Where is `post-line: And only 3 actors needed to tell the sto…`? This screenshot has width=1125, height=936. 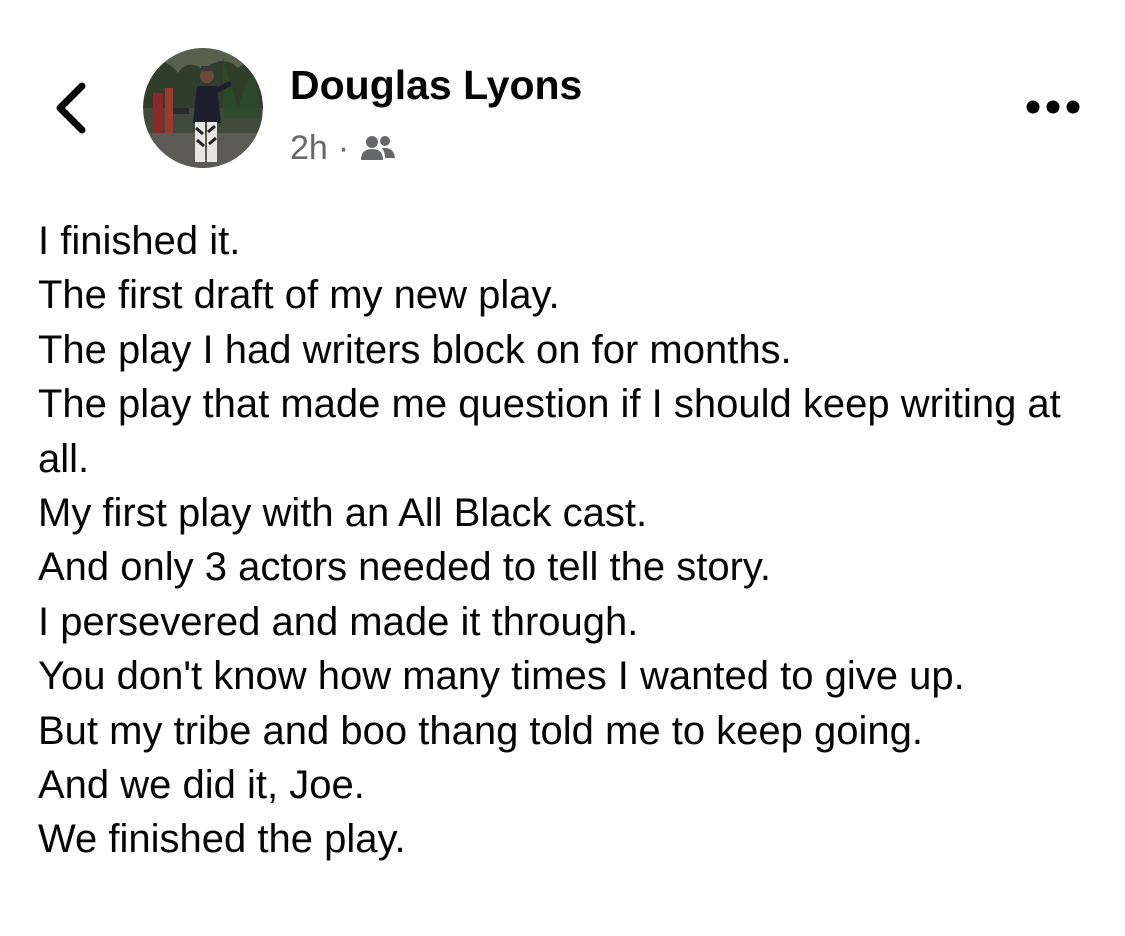
post-line: And only 3 actors needed to tell the sto… is located at coordinates (405, 567).